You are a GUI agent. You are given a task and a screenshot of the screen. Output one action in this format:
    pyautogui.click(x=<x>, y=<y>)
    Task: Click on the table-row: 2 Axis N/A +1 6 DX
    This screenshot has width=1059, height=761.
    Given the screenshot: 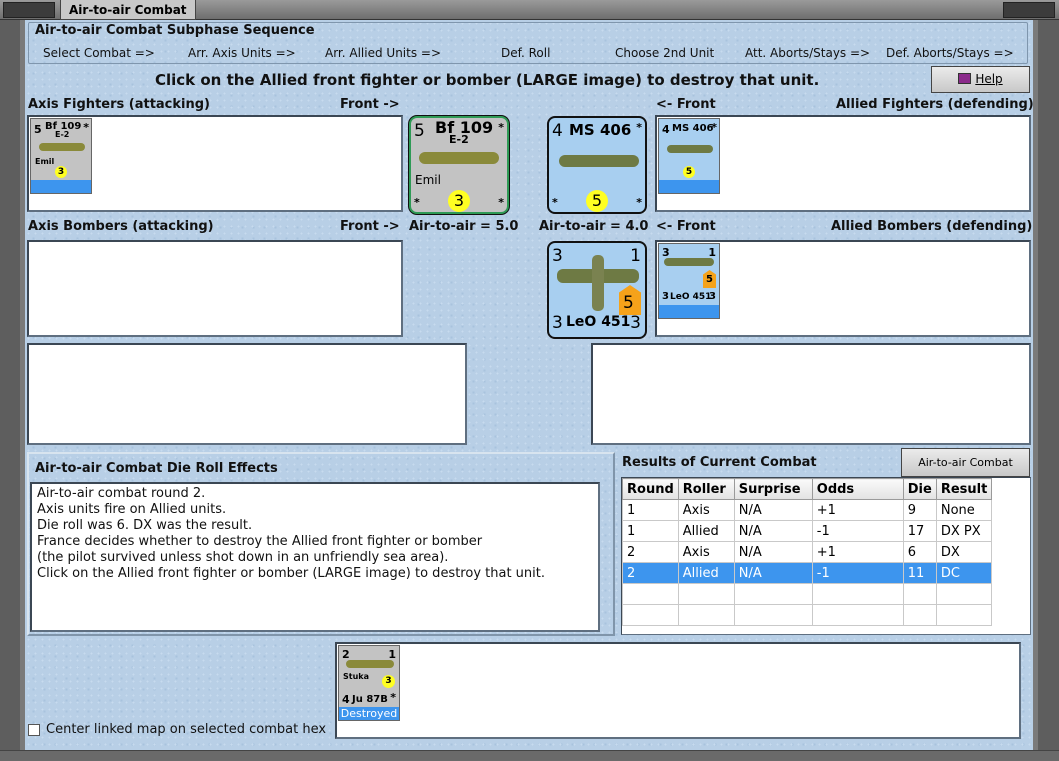 What is the action you would take?
    pyautogui.click(x=807, y=552)
    